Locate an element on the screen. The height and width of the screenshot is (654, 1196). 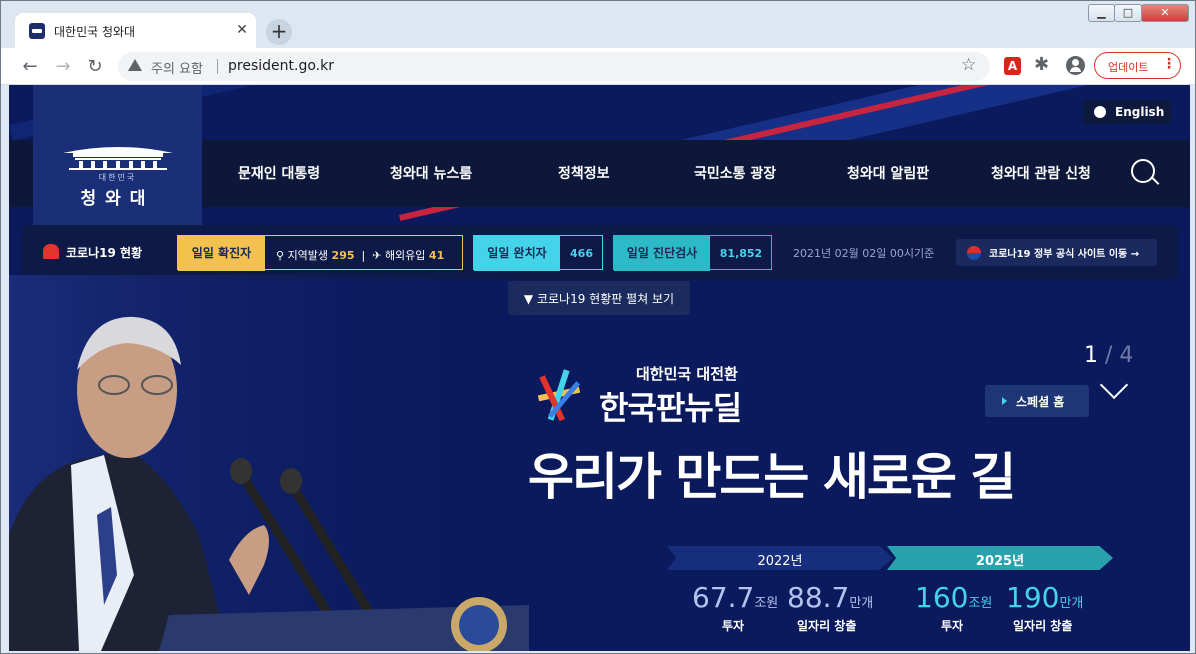
slide-pager: 1 / 4 is located at coordinates (1108, 355).